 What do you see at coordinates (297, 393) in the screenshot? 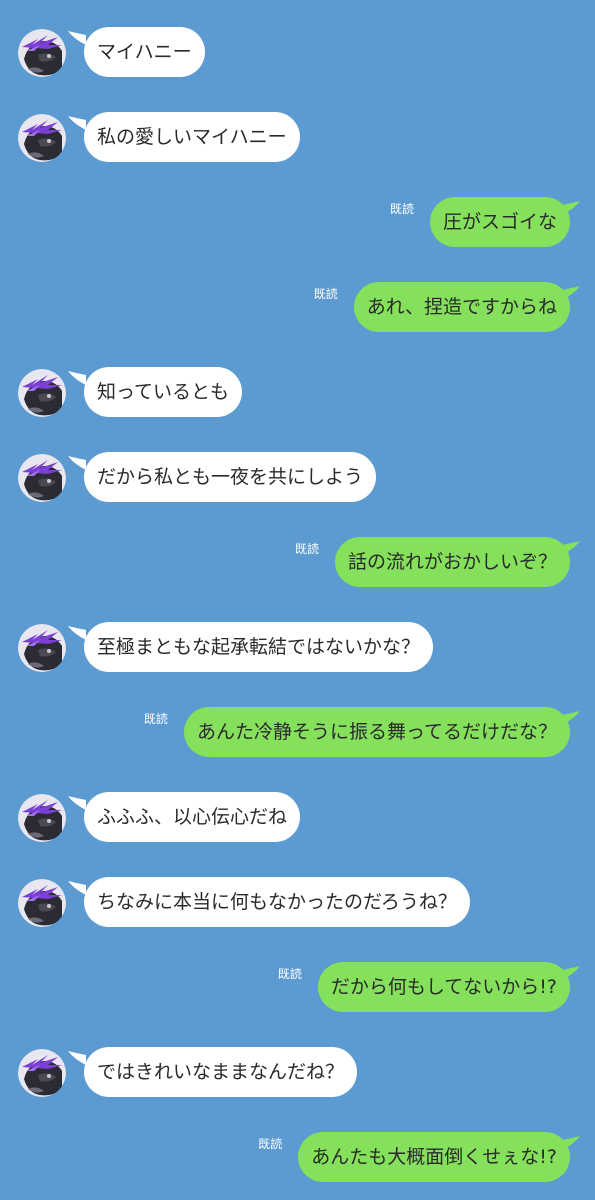
I see `incoming-message-row: 知っているとも` at bounding box center [297, 393].